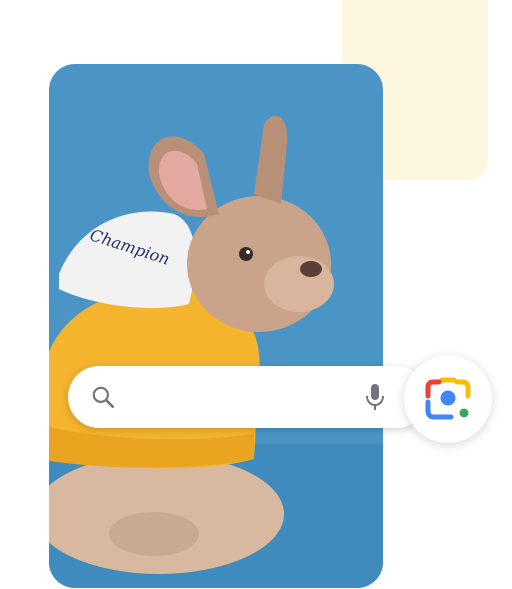 Image resolution: width=512 pixels, height=589 pixels. Describe the element at coordinates (375, 397) in the screenshot. I see `mic-icon` at that location.